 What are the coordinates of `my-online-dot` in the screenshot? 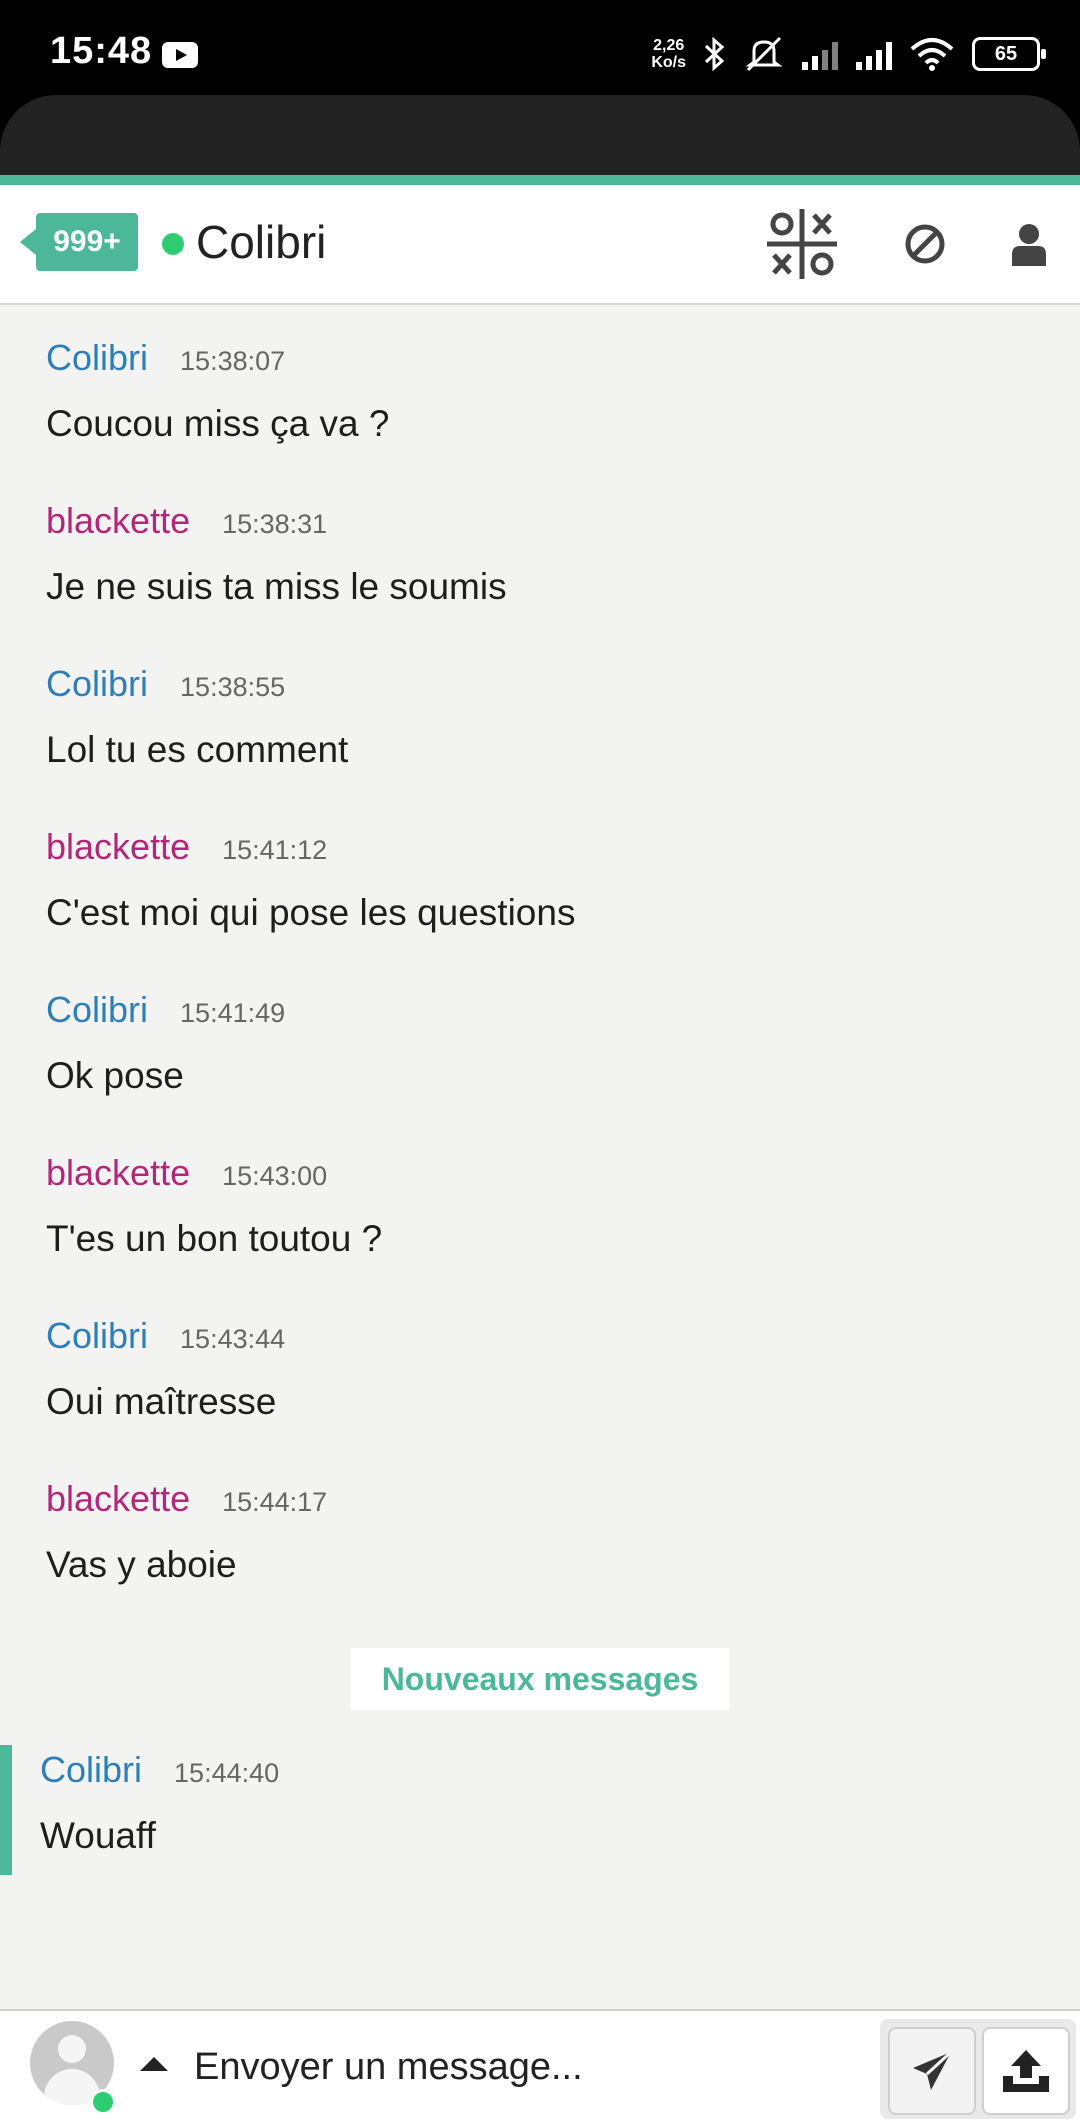 It's located at (103, 2102).